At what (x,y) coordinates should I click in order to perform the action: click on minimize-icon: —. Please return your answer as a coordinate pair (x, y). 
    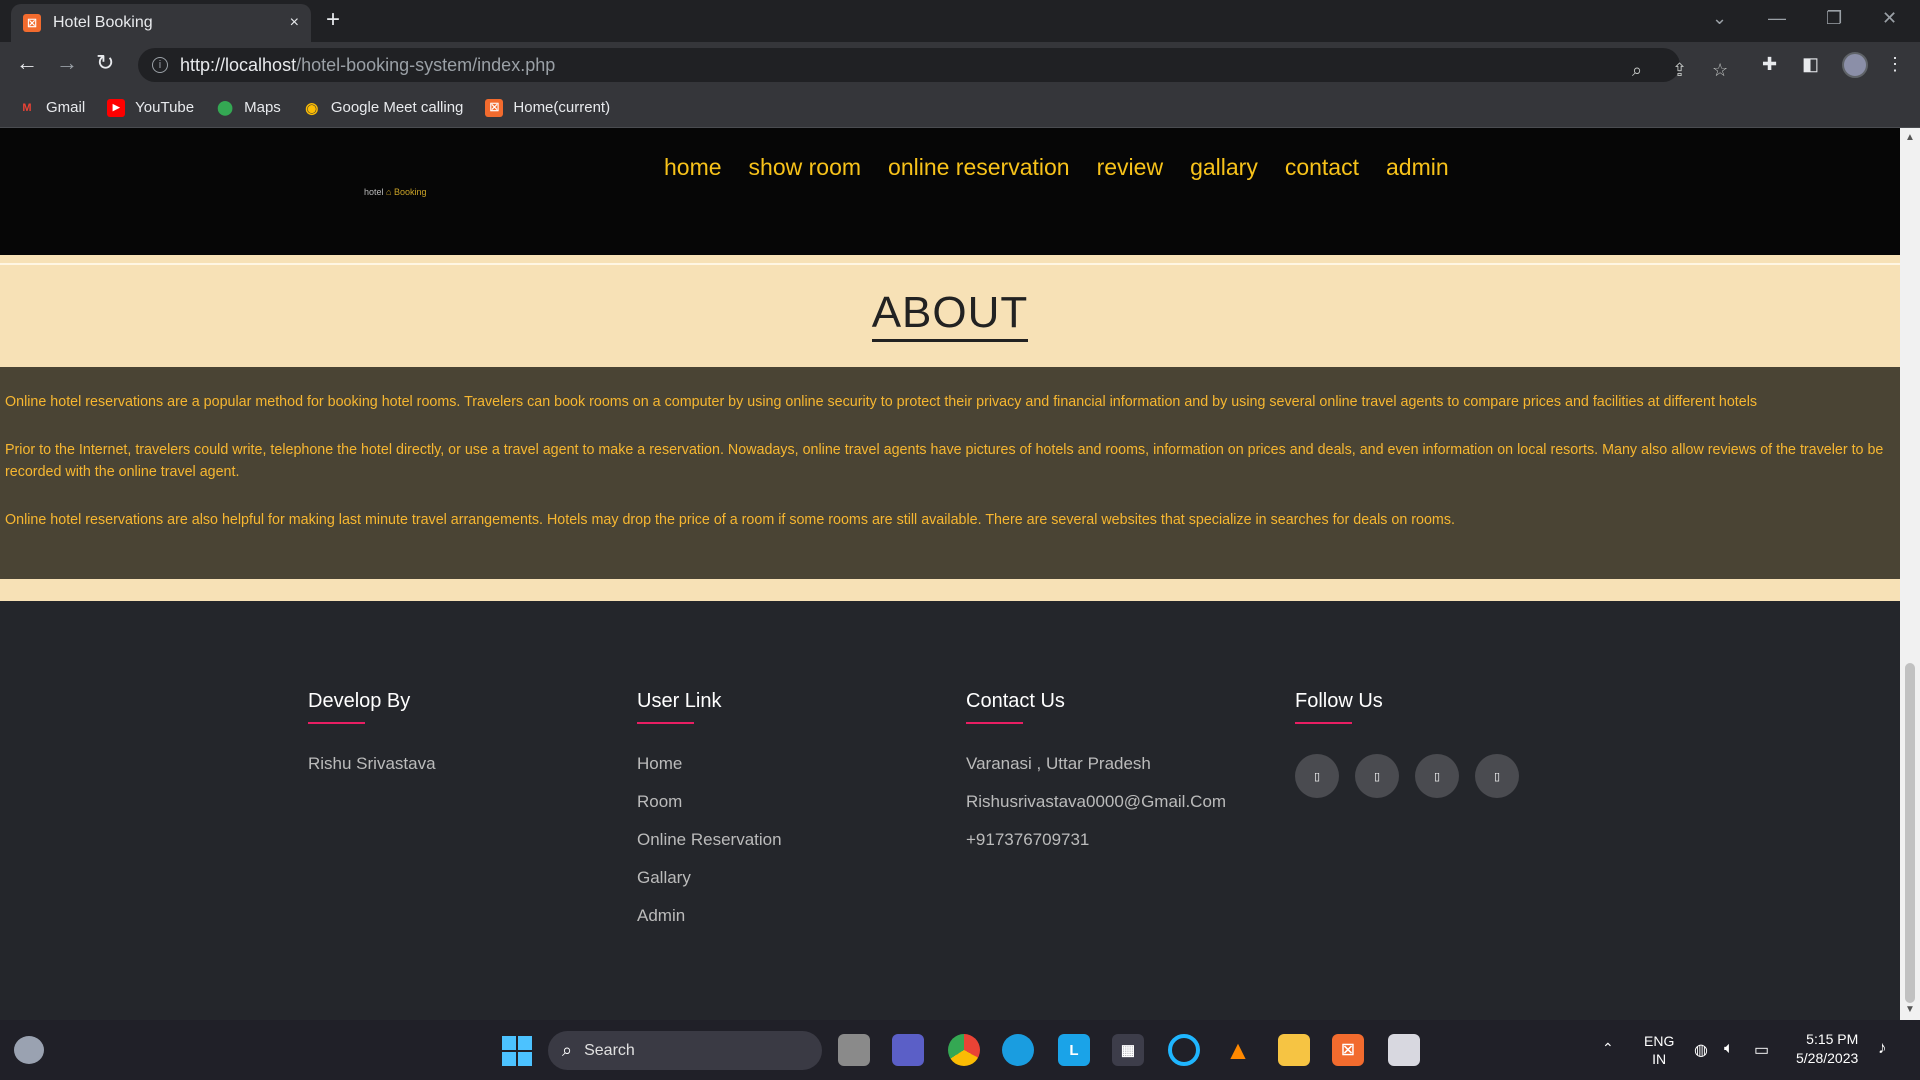
    Looking at the image, I should click on (1777, 18).